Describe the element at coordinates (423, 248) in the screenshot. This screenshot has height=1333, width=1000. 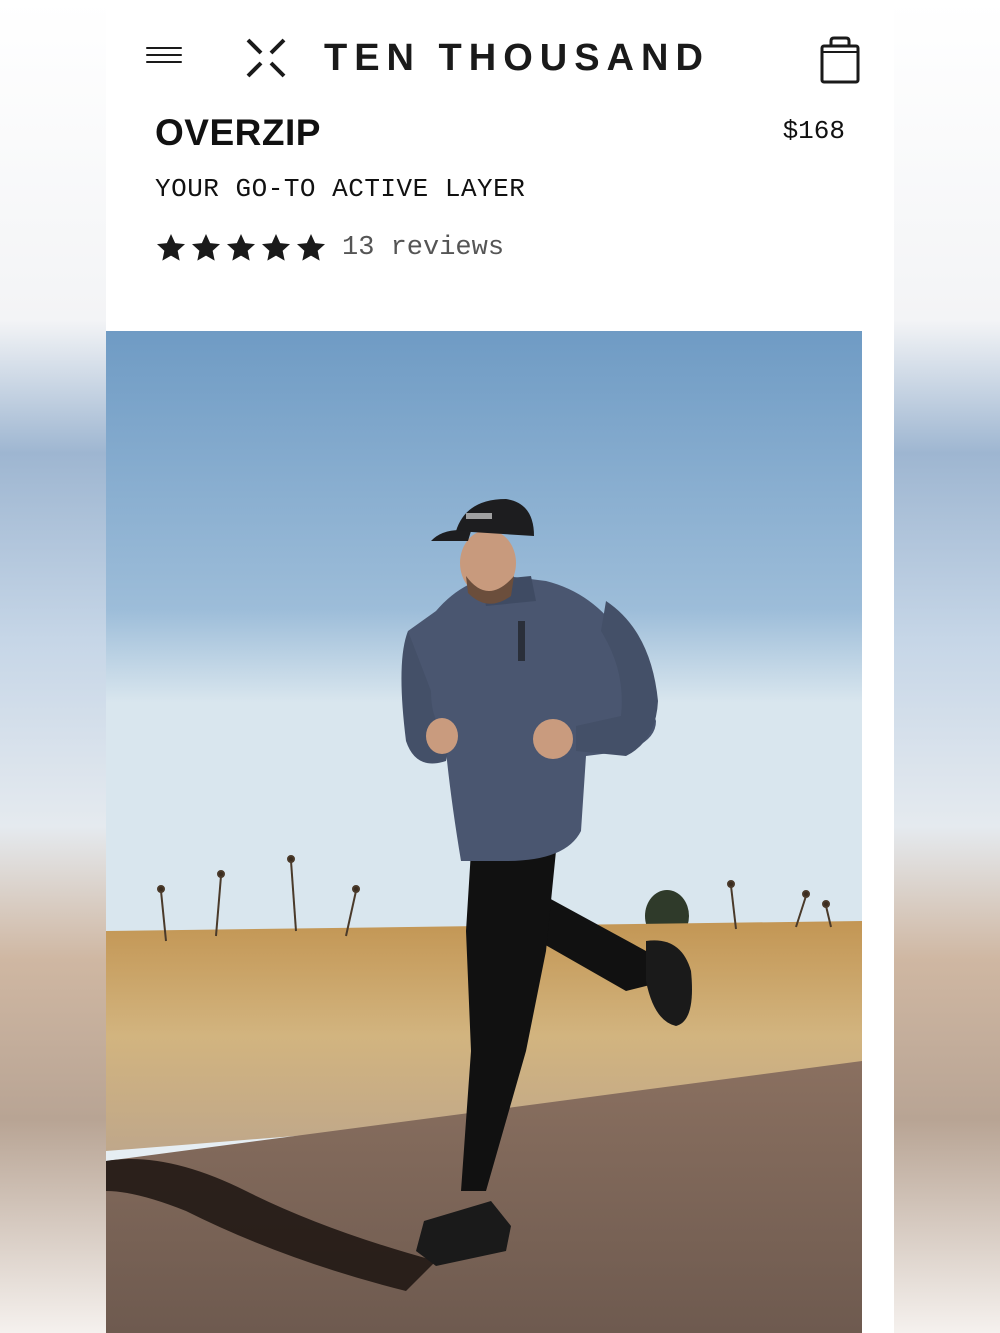
I see `reviews-link: 13 reviews` at that location.